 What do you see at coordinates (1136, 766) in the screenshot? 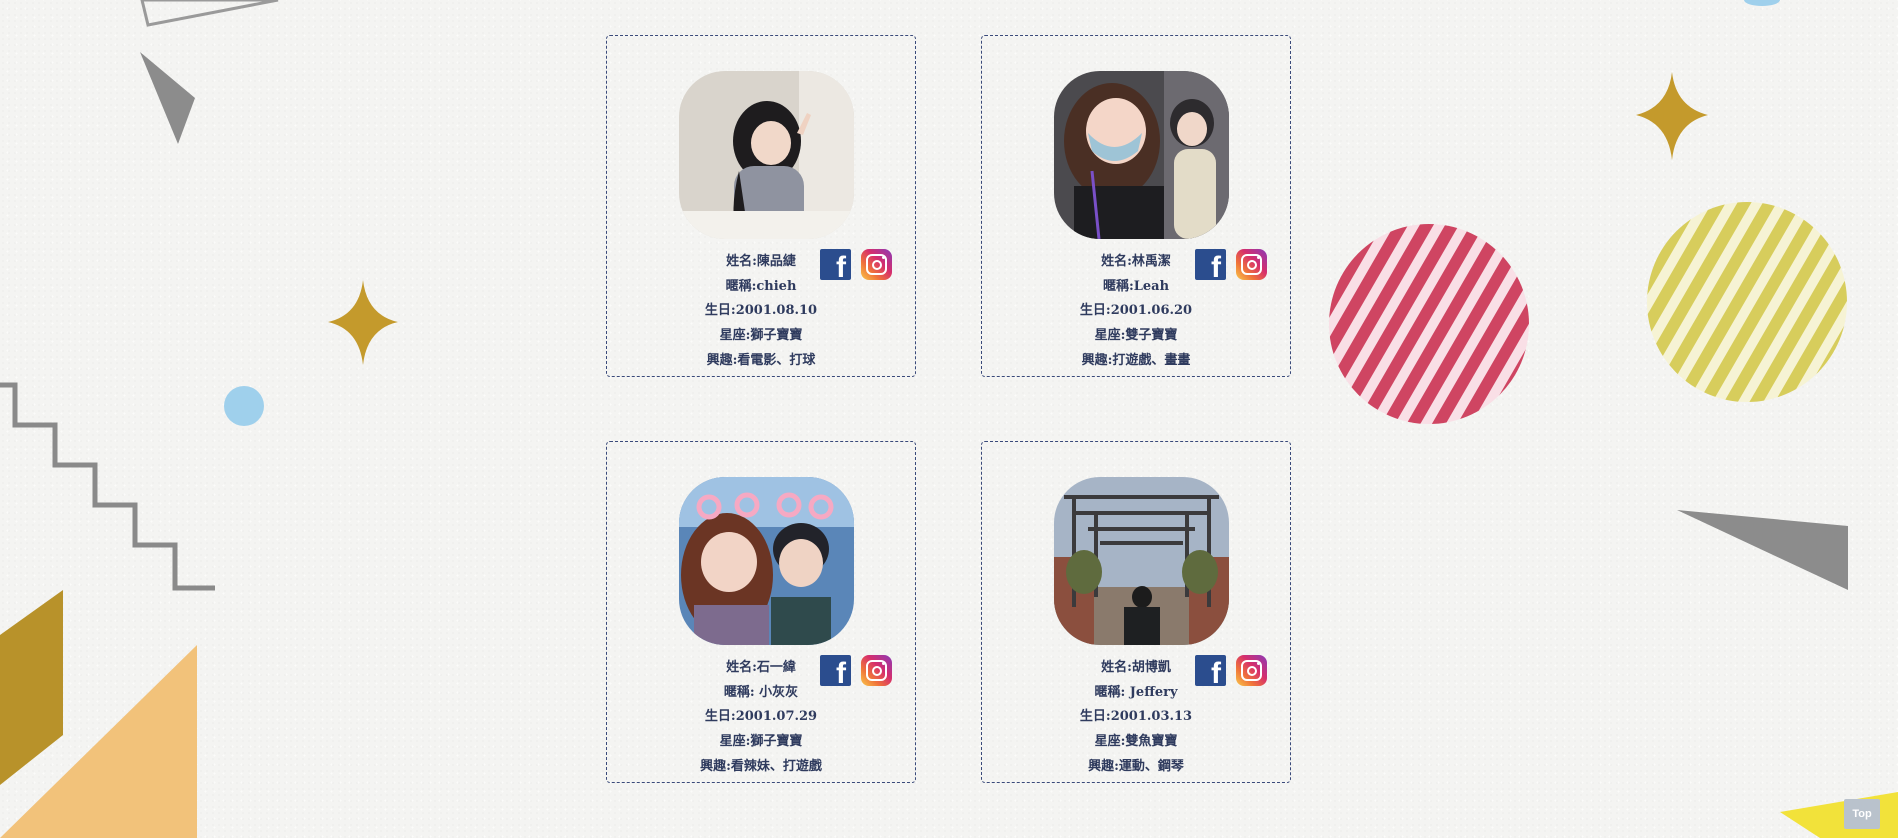
I see `member-hobby: 興趣:運動、鋼琴` at bounding box center [1136, 766].